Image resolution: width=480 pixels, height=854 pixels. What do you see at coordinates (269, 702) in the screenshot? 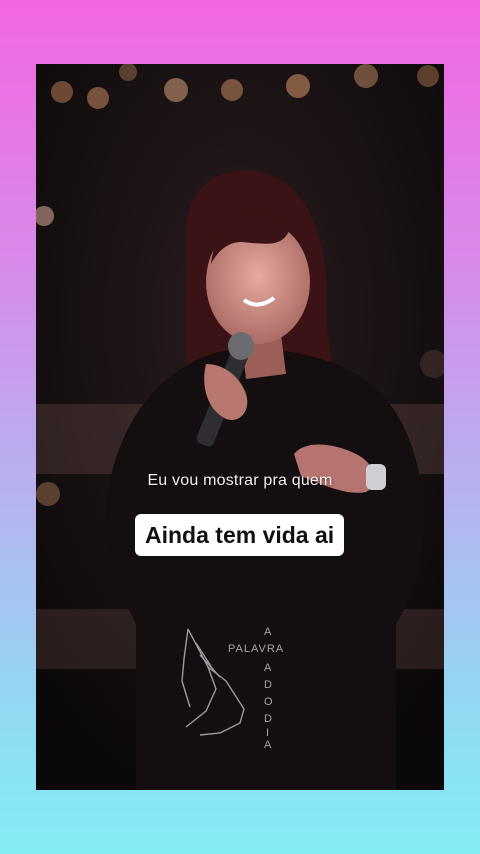
I see `watermark-letter-o: O` at bounding box center [269, 702].